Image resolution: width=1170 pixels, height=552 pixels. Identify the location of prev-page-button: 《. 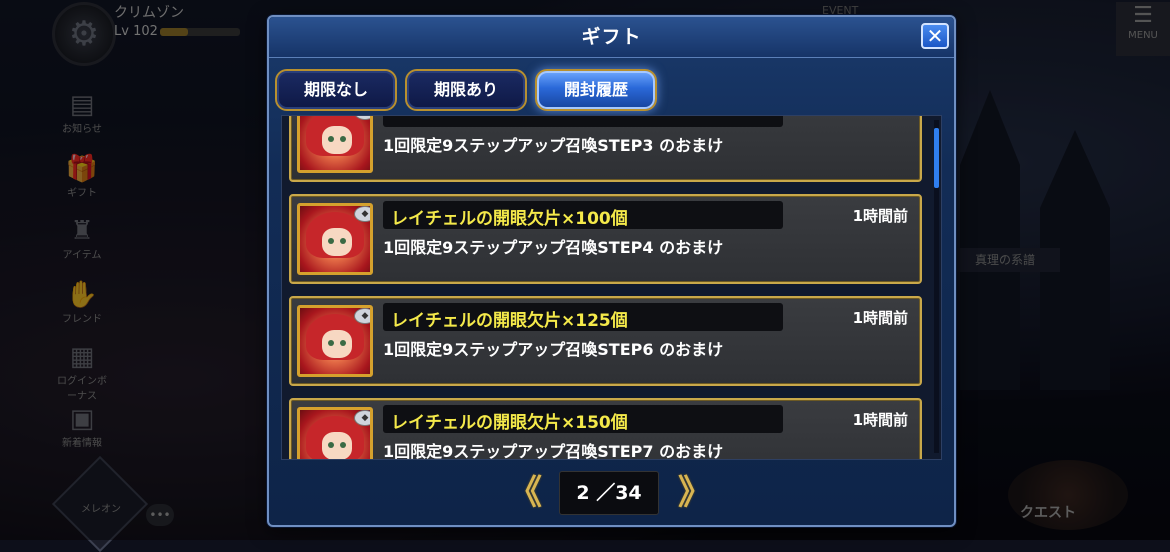
(525, 493).